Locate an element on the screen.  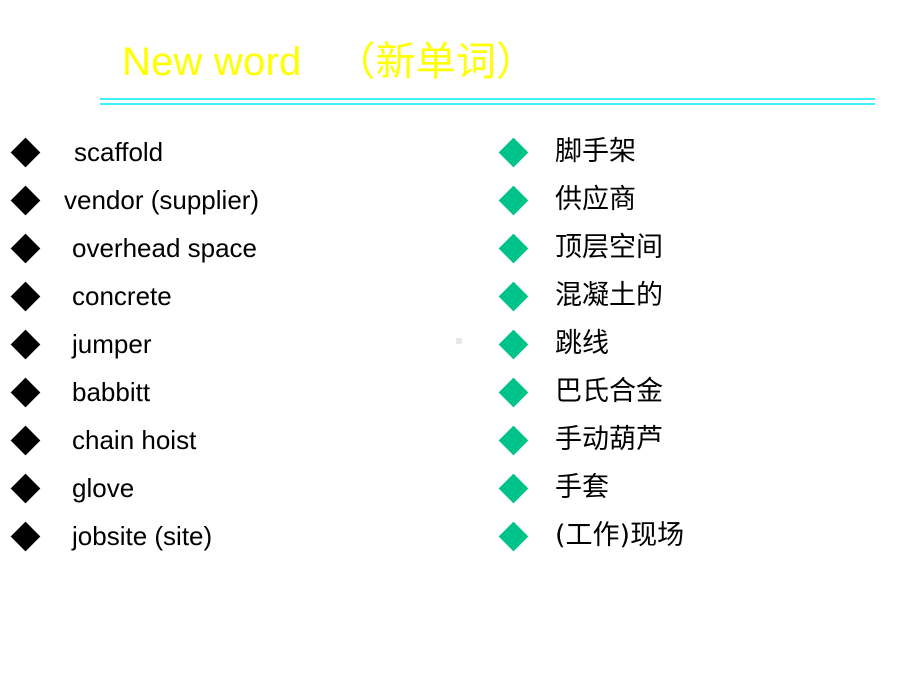
list-item: chain hoist is located at coordinates (240, 440).